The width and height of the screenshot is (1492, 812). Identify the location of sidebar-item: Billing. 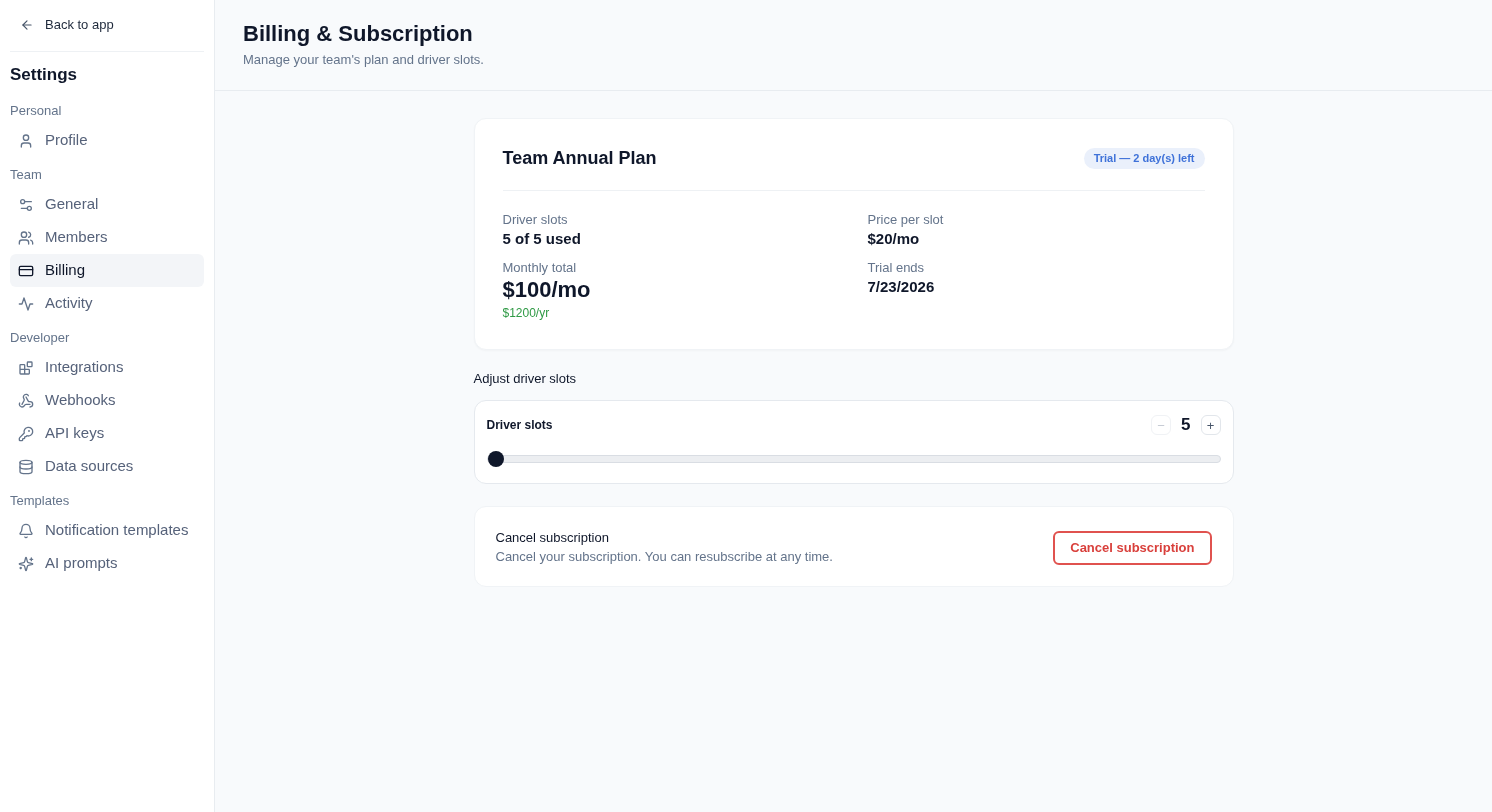
(107, 270).